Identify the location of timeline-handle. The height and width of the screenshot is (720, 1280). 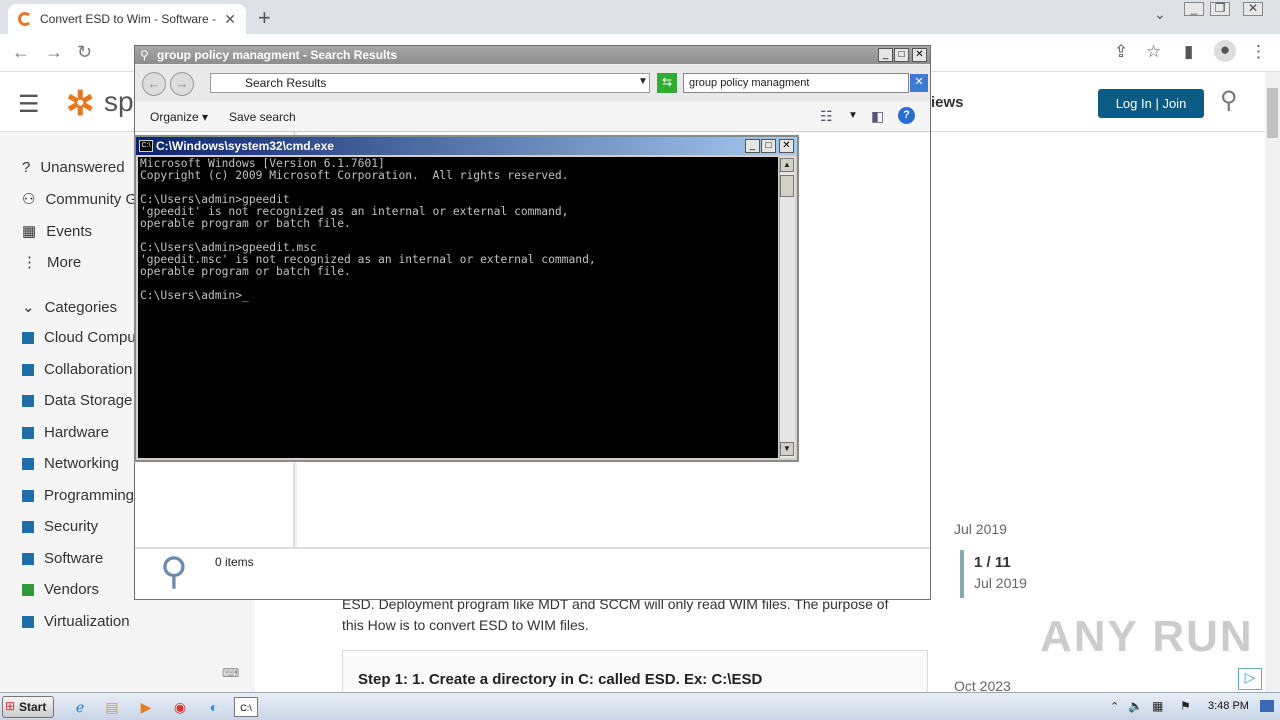
(962, 574).